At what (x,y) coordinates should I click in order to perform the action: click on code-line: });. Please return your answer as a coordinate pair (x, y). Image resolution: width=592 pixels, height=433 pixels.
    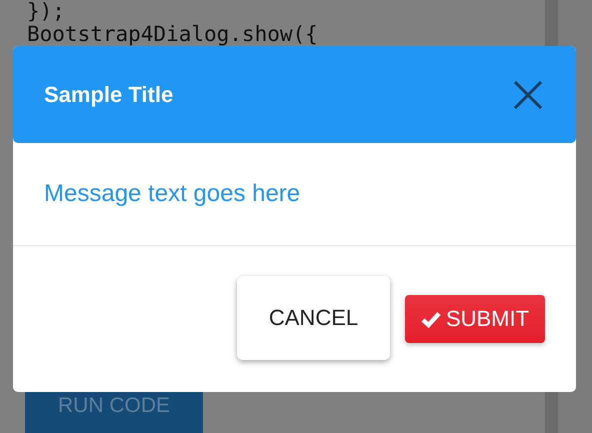
    Looking at the image, I should click on (46, 11).